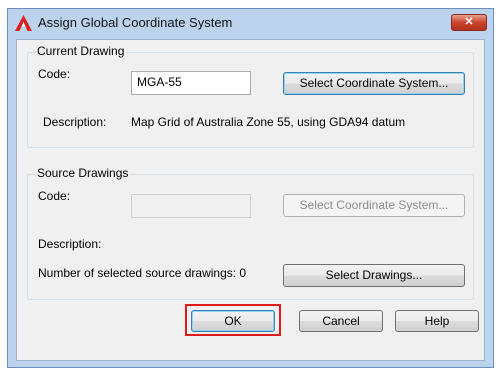 The width and height of the screenshot is (497, 369). Describe the element at coordinates (341, 321) in the screenshot. I see `cancel-button: Cancel` at that location.